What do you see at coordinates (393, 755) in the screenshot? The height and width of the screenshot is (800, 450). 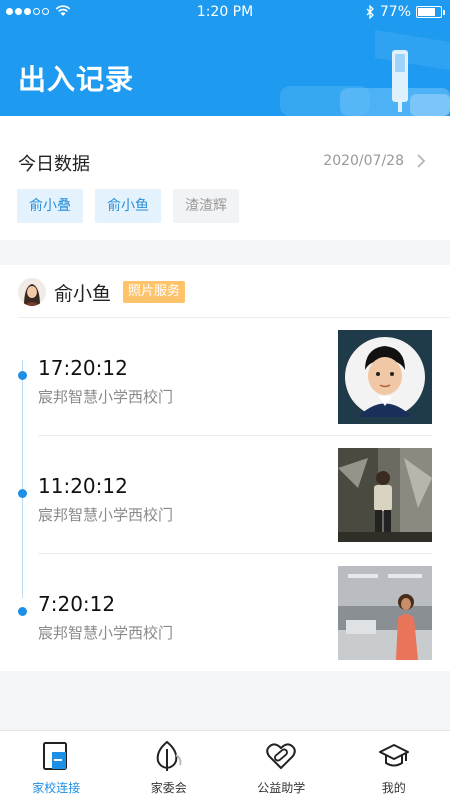 I see `graduation-cap-icon` at bounding box center [393, 755].